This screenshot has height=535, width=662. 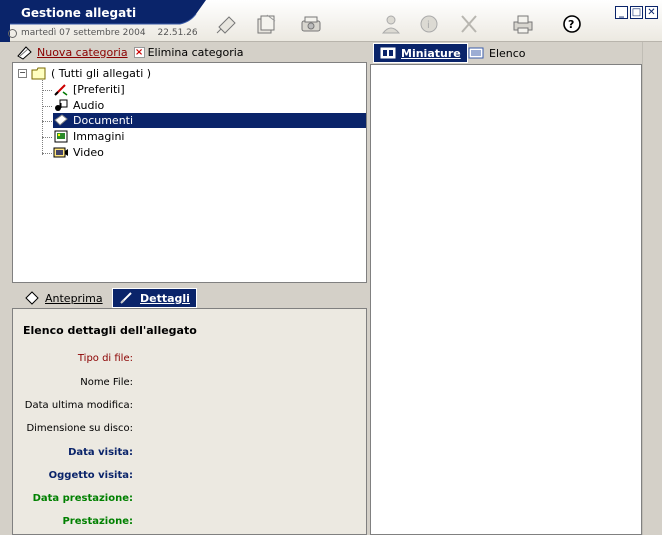 I want to click on scanner-icon, so click(x=311, y=24).